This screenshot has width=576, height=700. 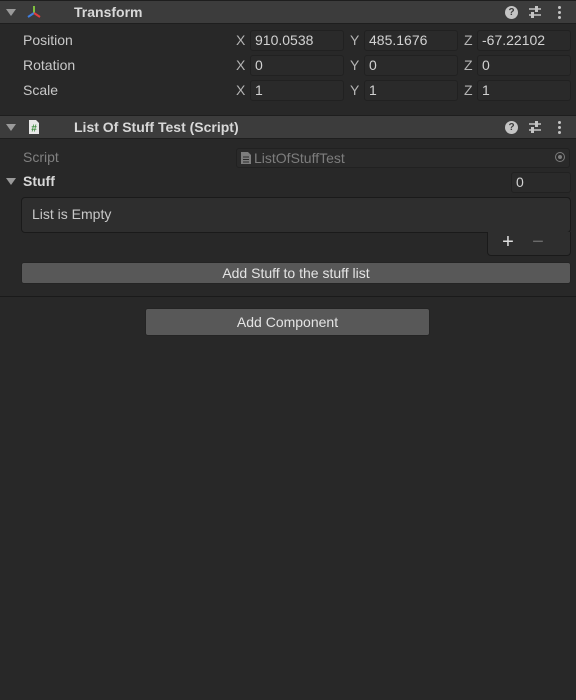 I want to click on list-empty-text: List is Empty, so click(x=72, y=214).